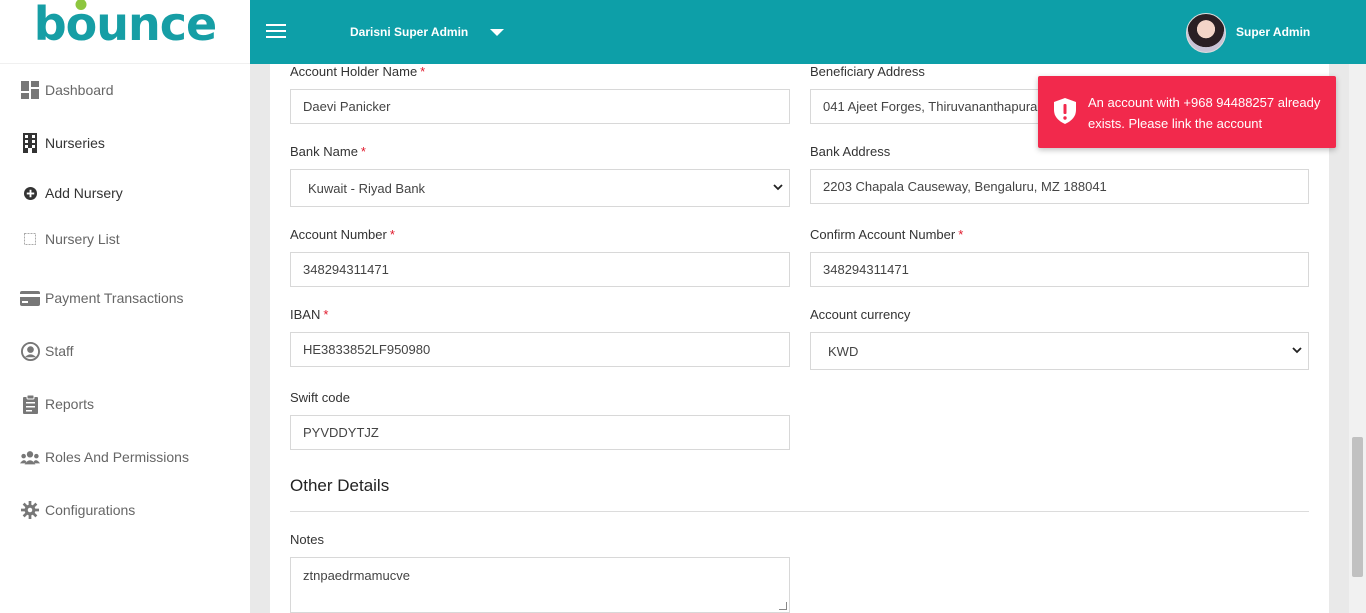  What do you see at coordinates (30, 457) in the screenshot?
I see `users-icon` at bounding box center [30, 457].